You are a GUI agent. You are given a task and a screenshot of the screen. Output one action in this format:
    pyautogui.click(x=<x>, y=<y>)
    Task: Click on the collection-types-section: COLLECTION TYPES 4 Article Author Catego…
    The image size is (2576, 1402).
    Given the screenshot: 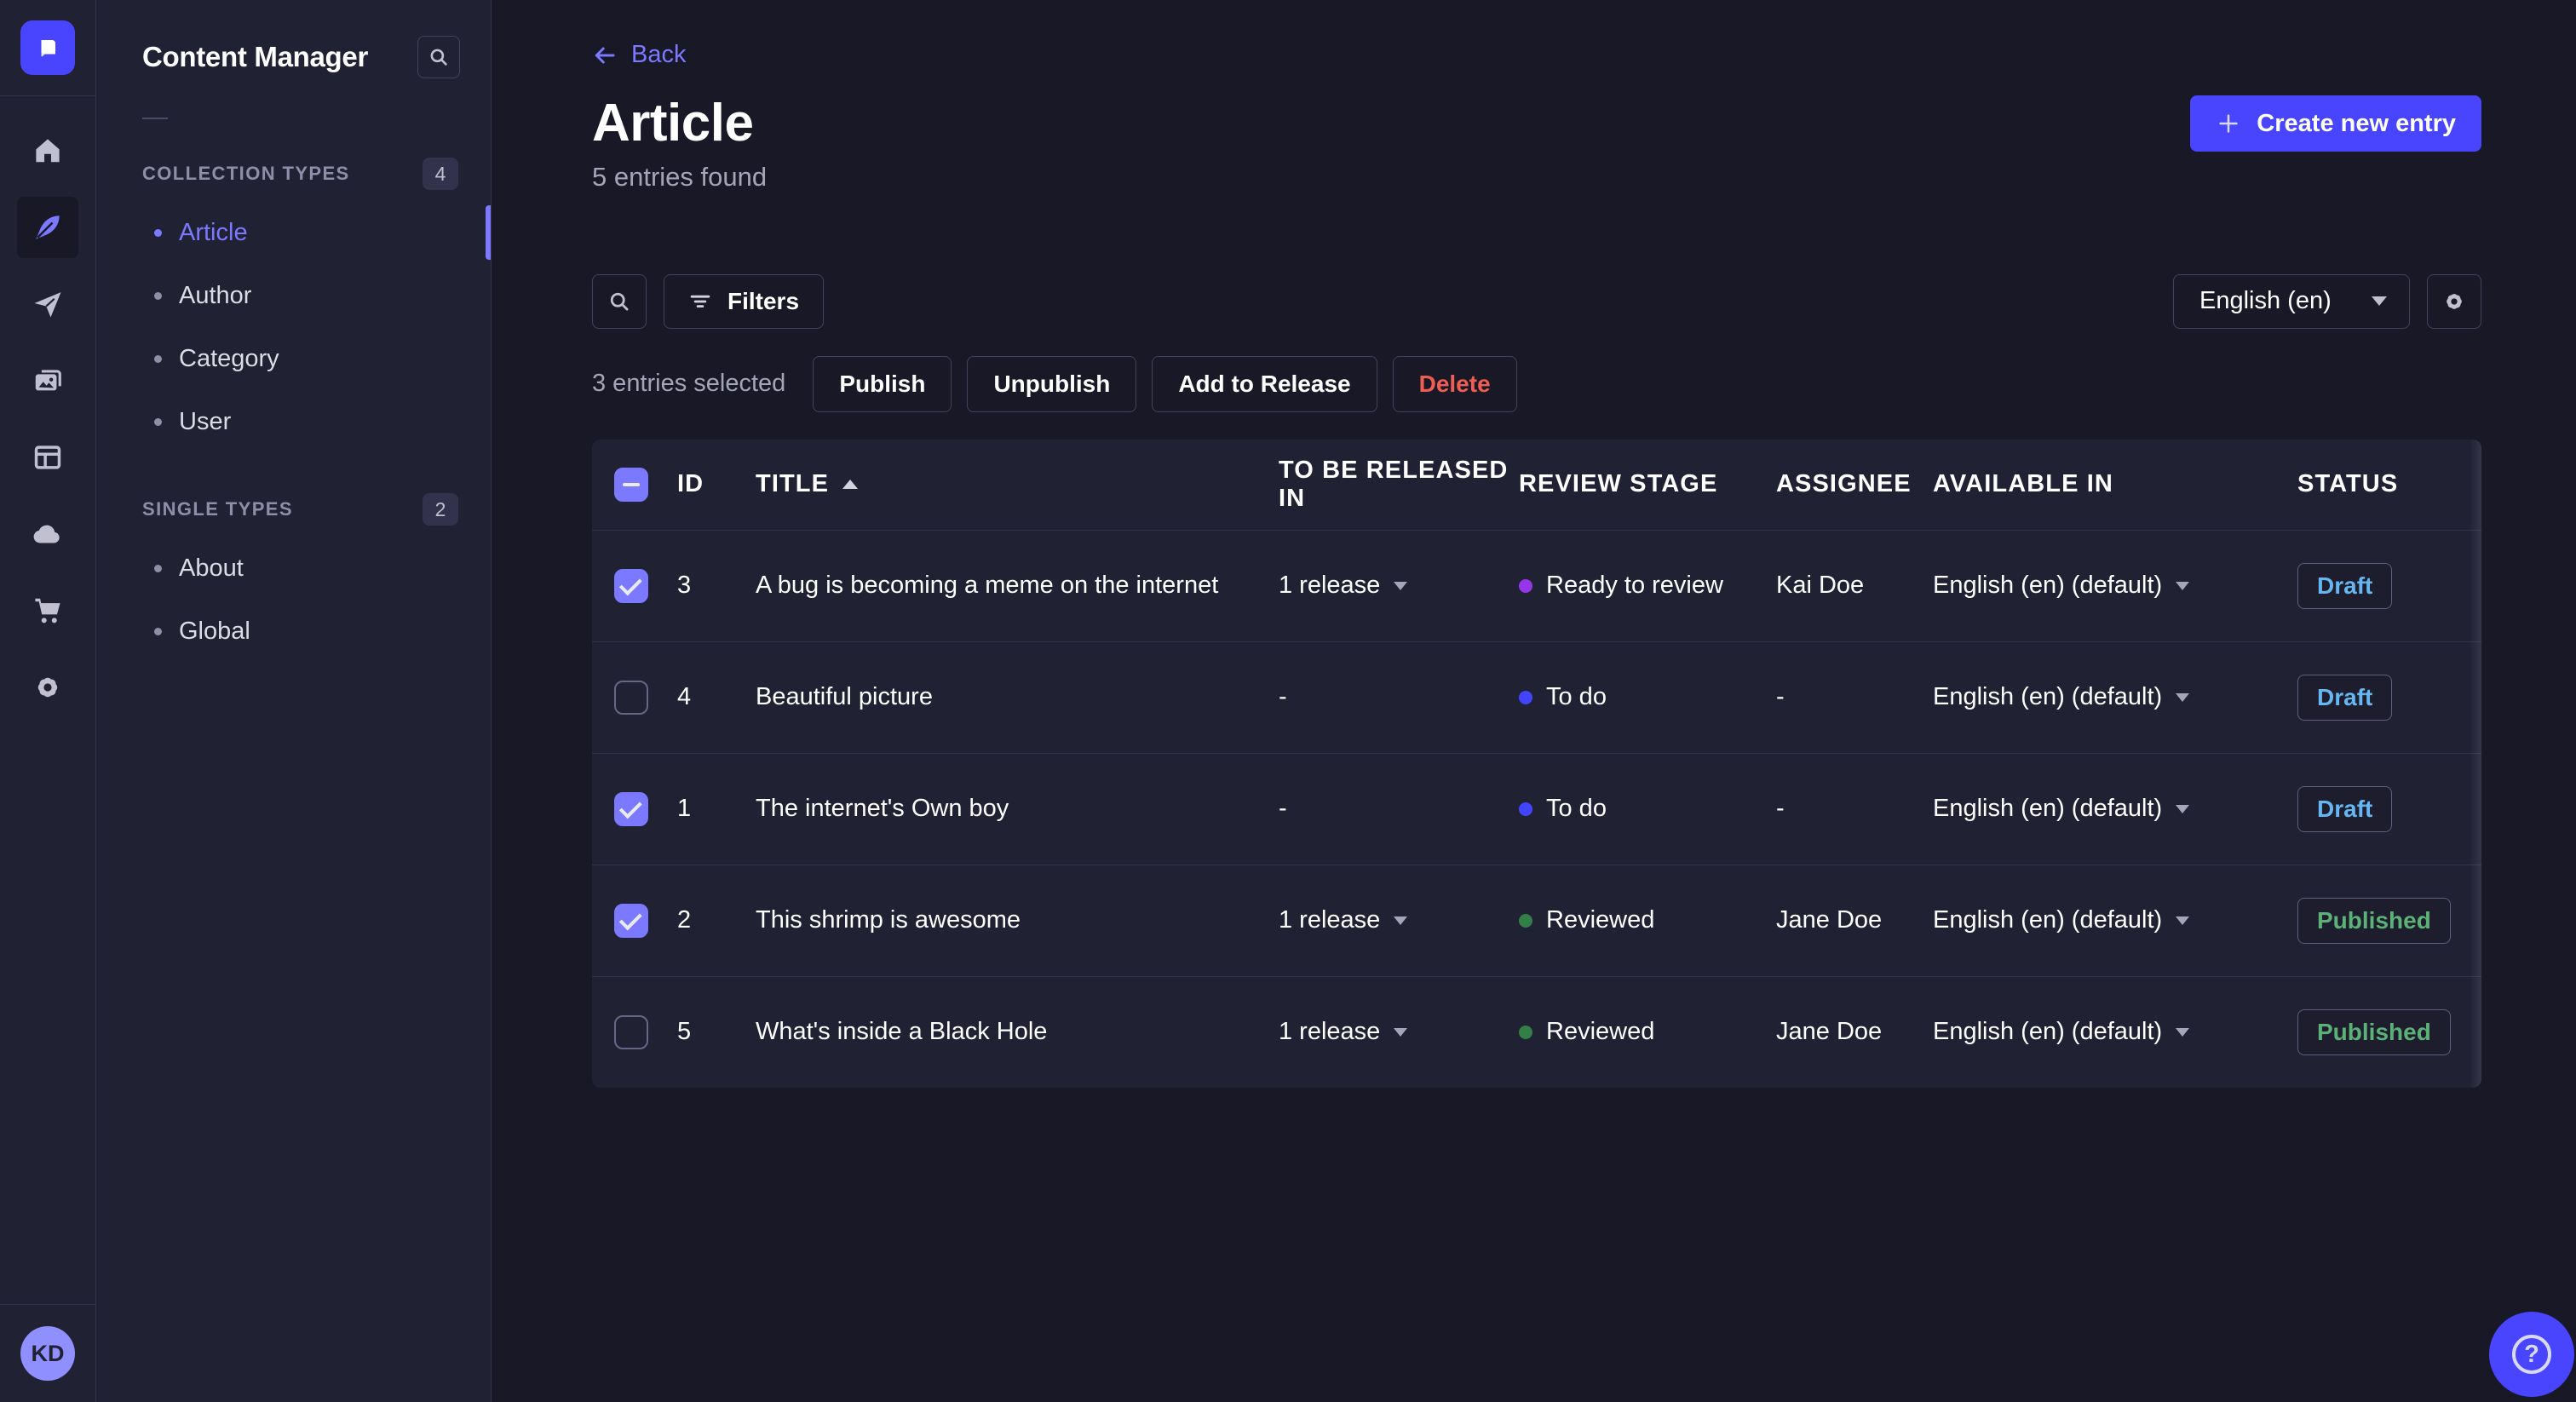 What is the action you would take?
    pyautogui.click(x=301, y=304)
    